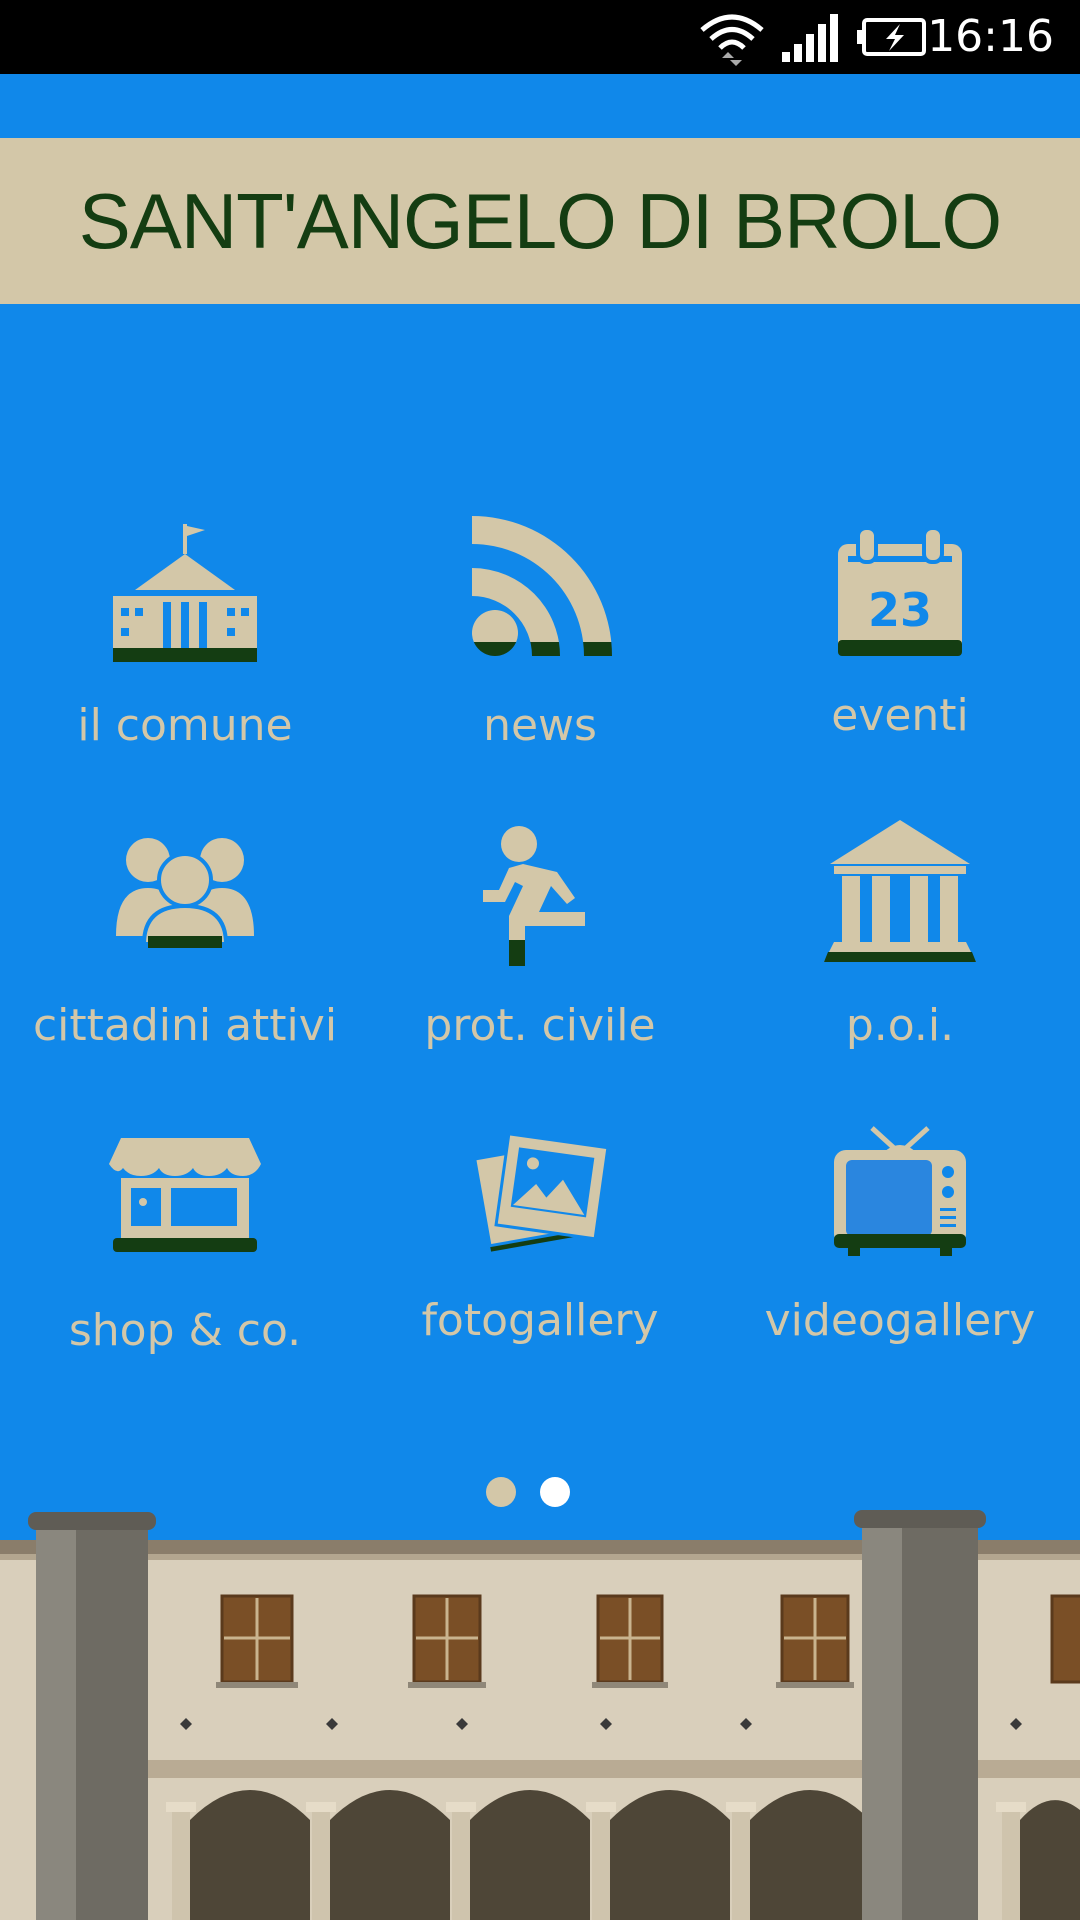 This screenshot has height=1920, width=1080. I want to click on menu-label: cittadini attivi, so click(185, 1025).